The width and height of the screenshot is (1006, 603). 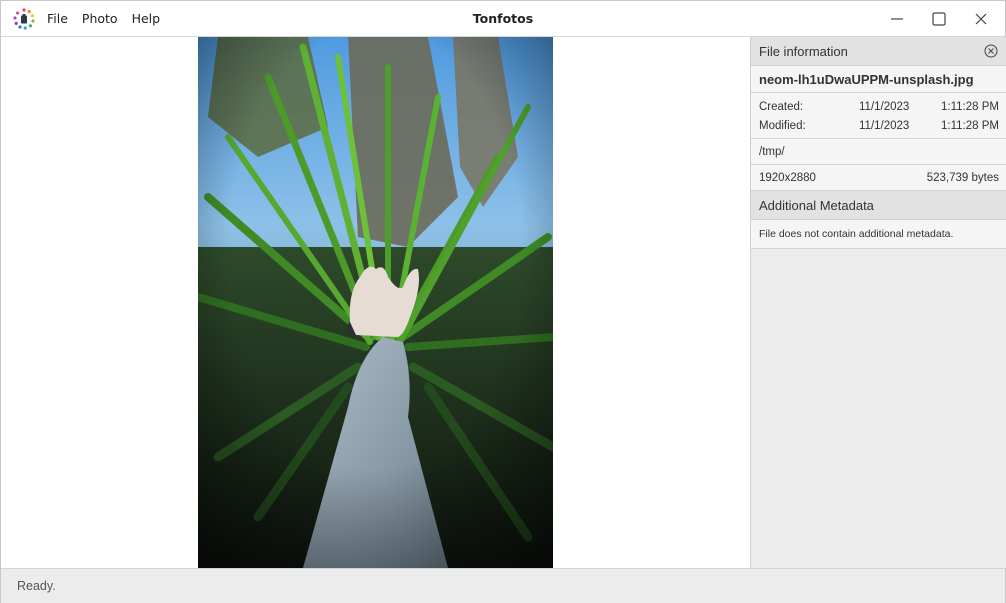 I want to click on minimize-icon, so click(x=897, y=19).